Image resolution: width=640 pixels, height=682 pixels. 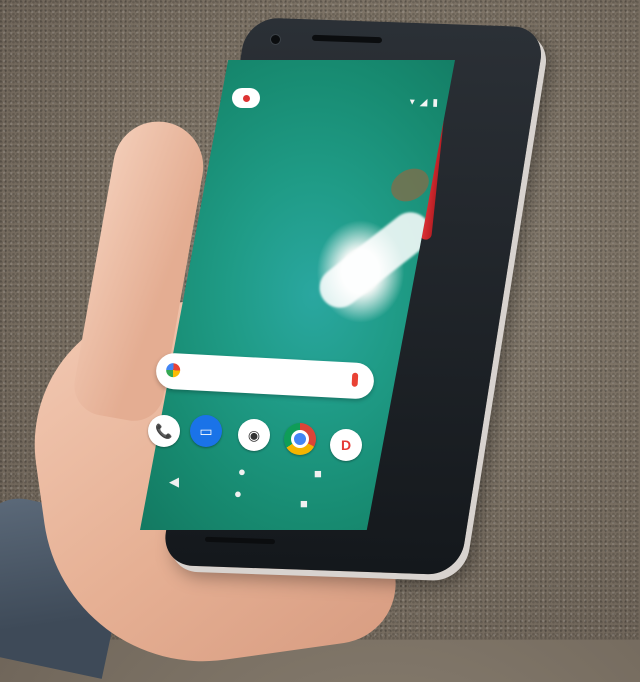 I want to click on recents-icon: ■, so click(x=318, y=473).